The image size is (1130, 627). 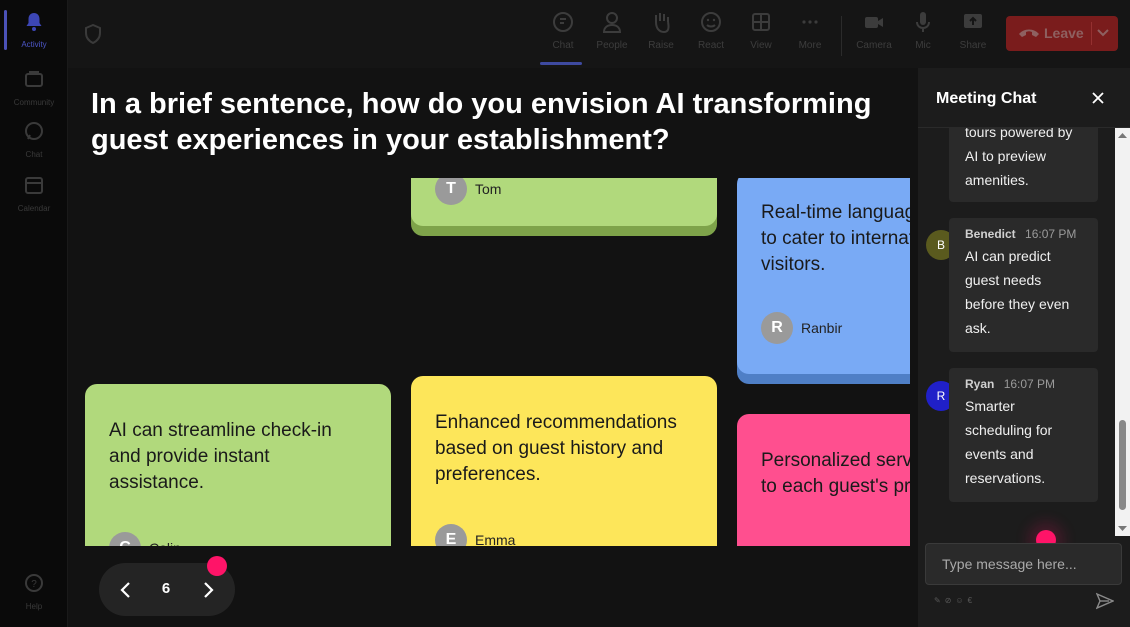 What do you see at coordinates (923, 45) in the screenshot?
I see `toolbar-label: Mic` at bounding box center [923, 45].